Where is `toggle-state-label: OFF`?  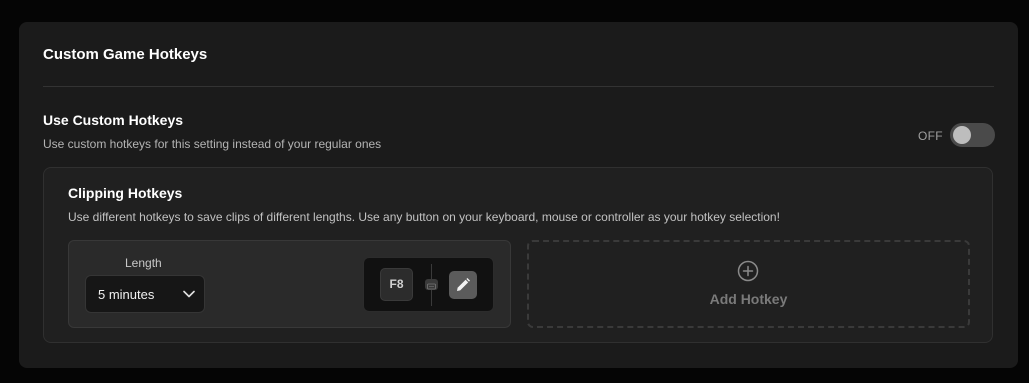 toggle-state-label: OFF is located at coordinates (930, 136).